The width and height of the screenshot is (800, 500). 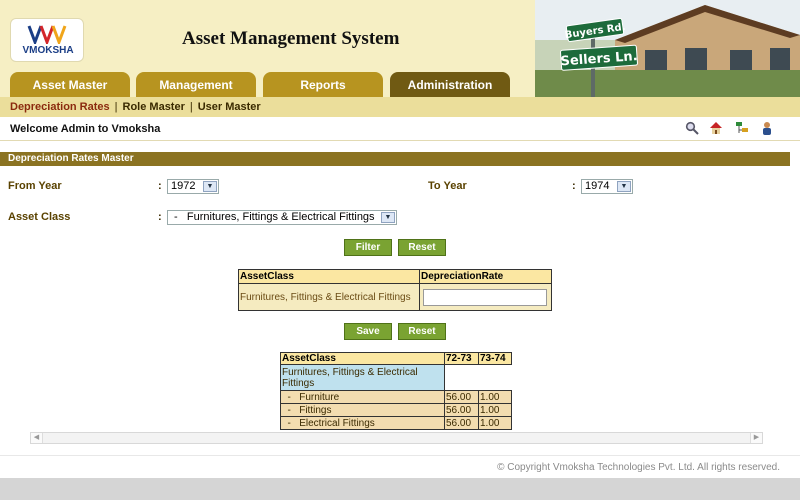 What do you see at coordinates (323, 84) in the screenshot?
I see `tab-reports: Reports` at bounding box center [323, 84].